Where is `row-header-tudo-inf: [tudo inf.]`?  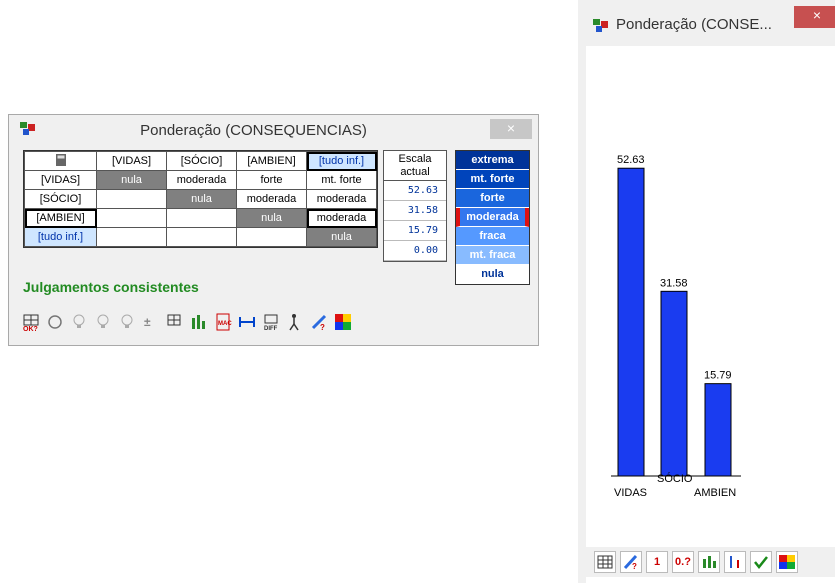 row-header-tudo-inf: [tudo inf.] is located at coordinates (60, 237).